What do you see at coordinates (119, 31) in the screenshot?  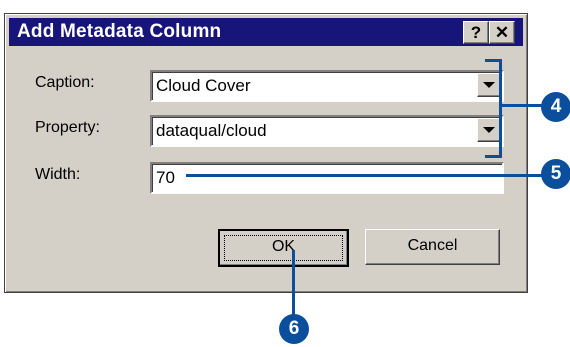 I see `dialog-title: Add Metadata Column` at bounding box center [119, 31].